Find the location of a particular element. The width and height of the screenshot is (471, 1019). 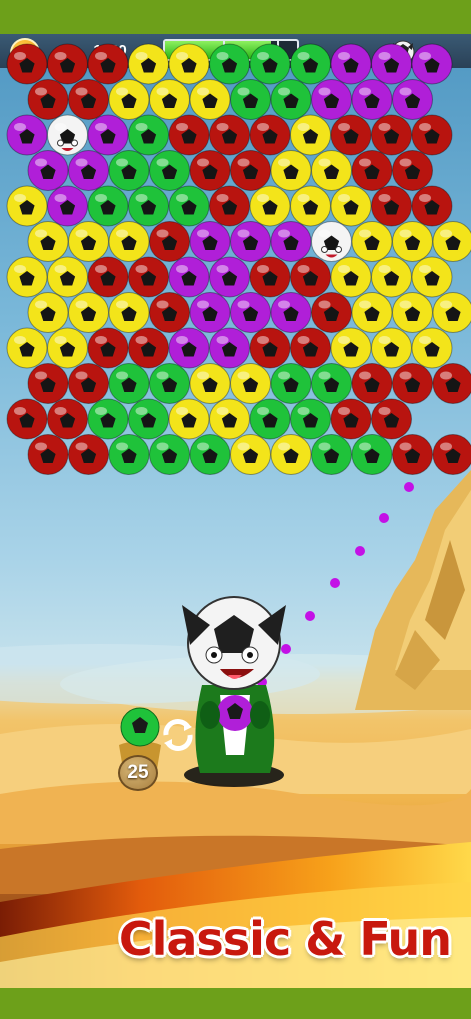

bottom-border is located at coordinates (235, 1003).